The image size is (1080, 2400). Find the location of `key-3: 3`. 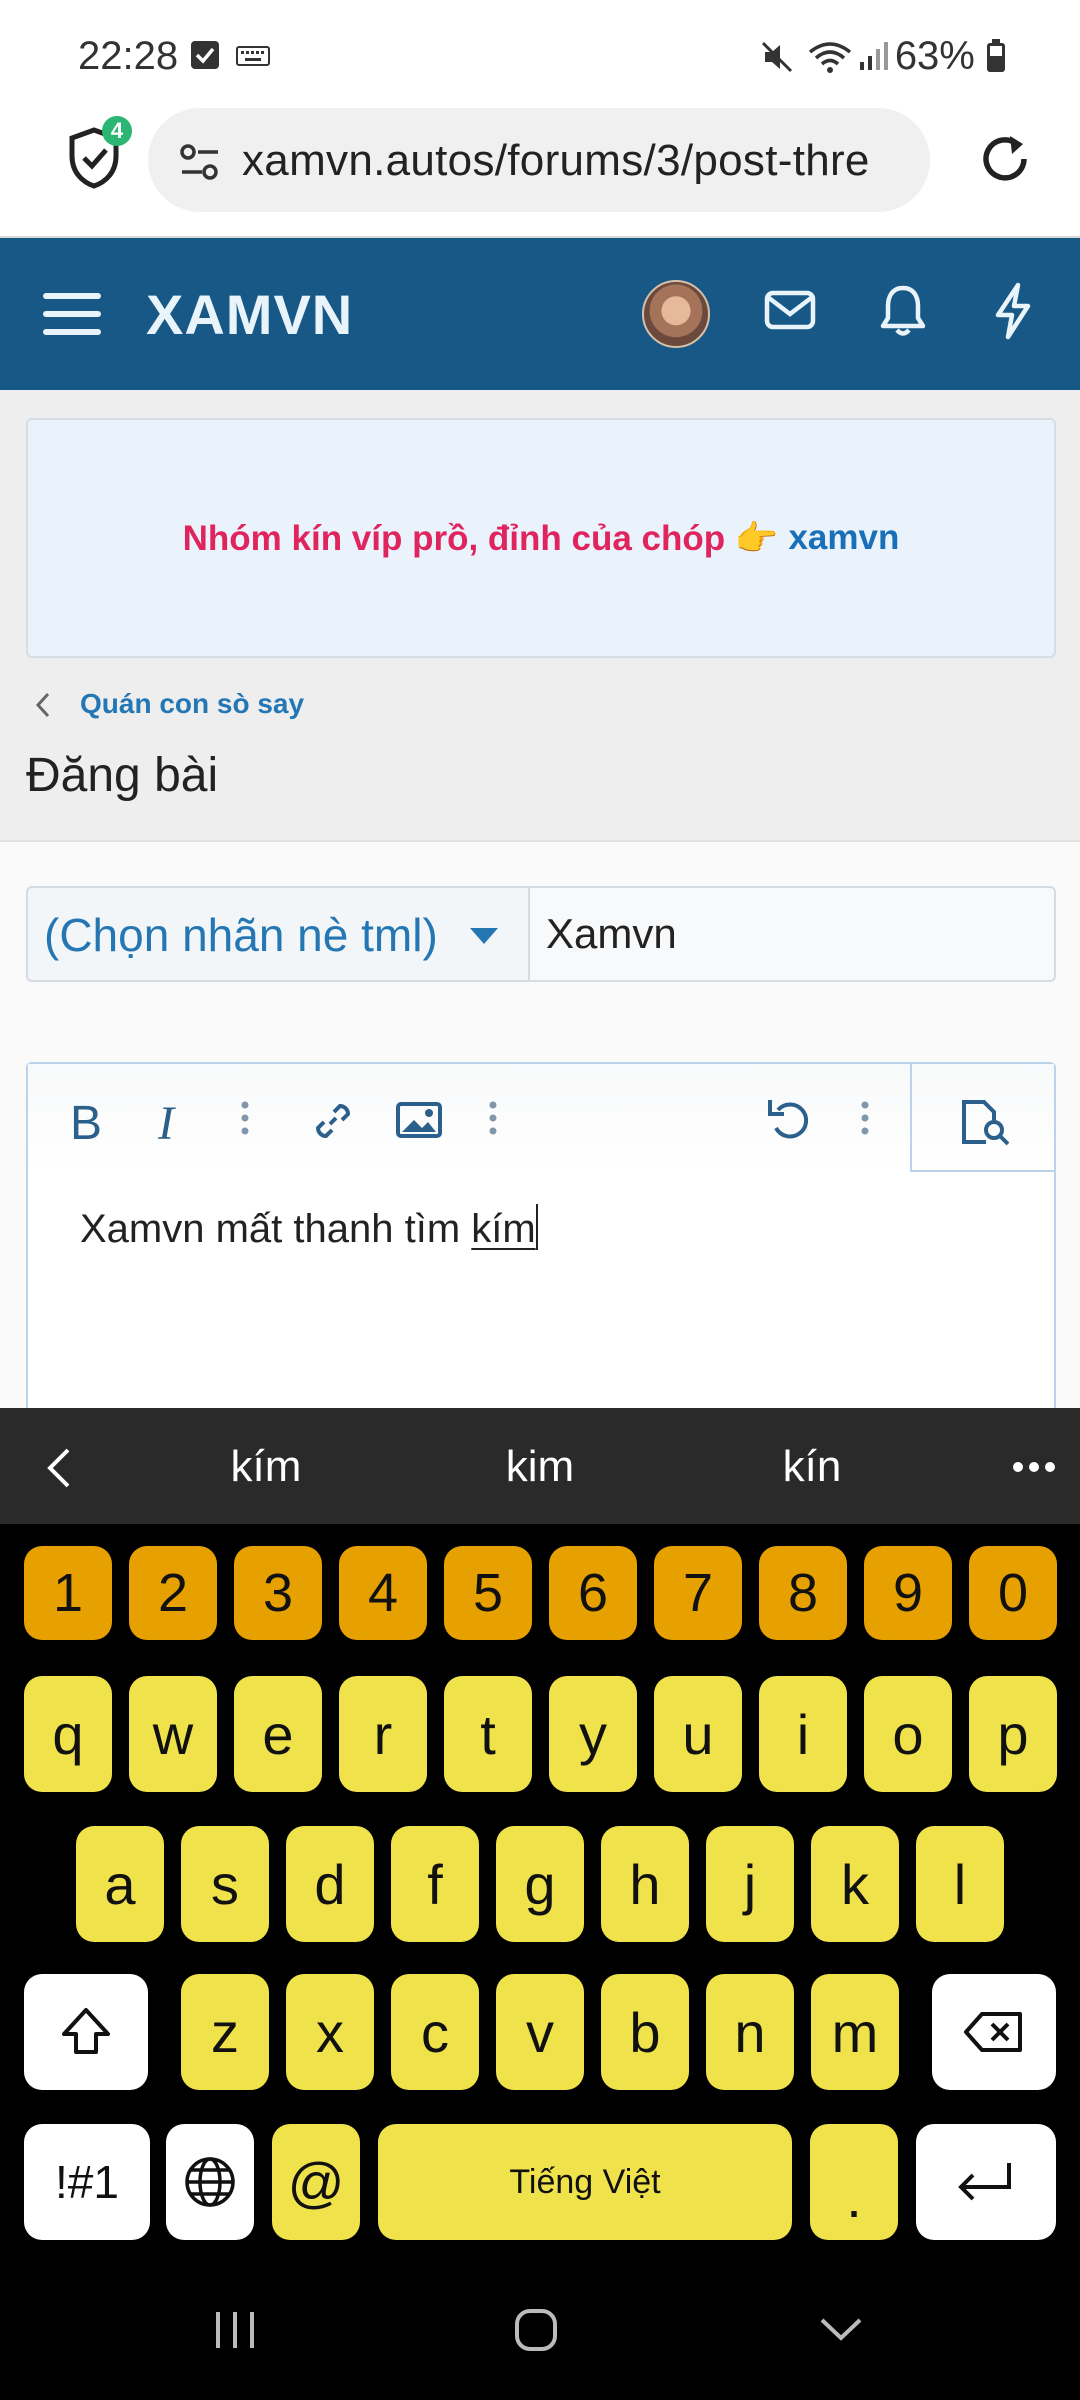

key-3: 3 is located at coordinates (278, 1593).